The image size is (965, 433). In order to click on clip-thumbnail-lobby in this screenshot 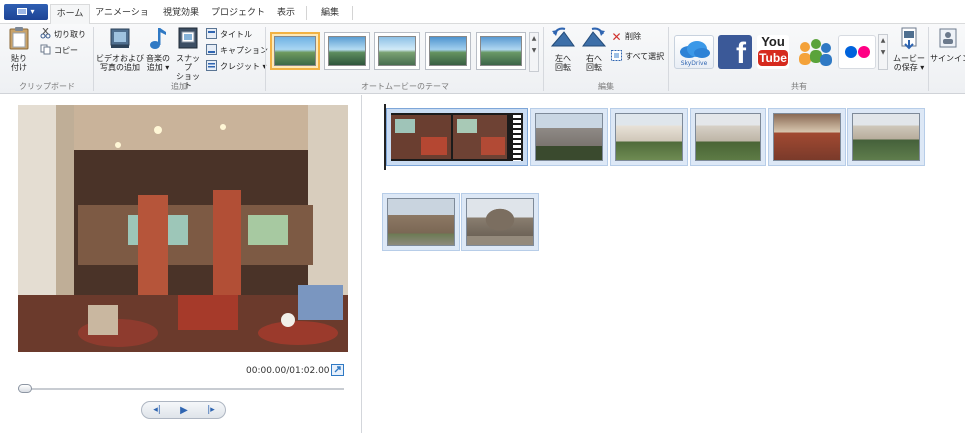, I will do `click(807, 137)`.